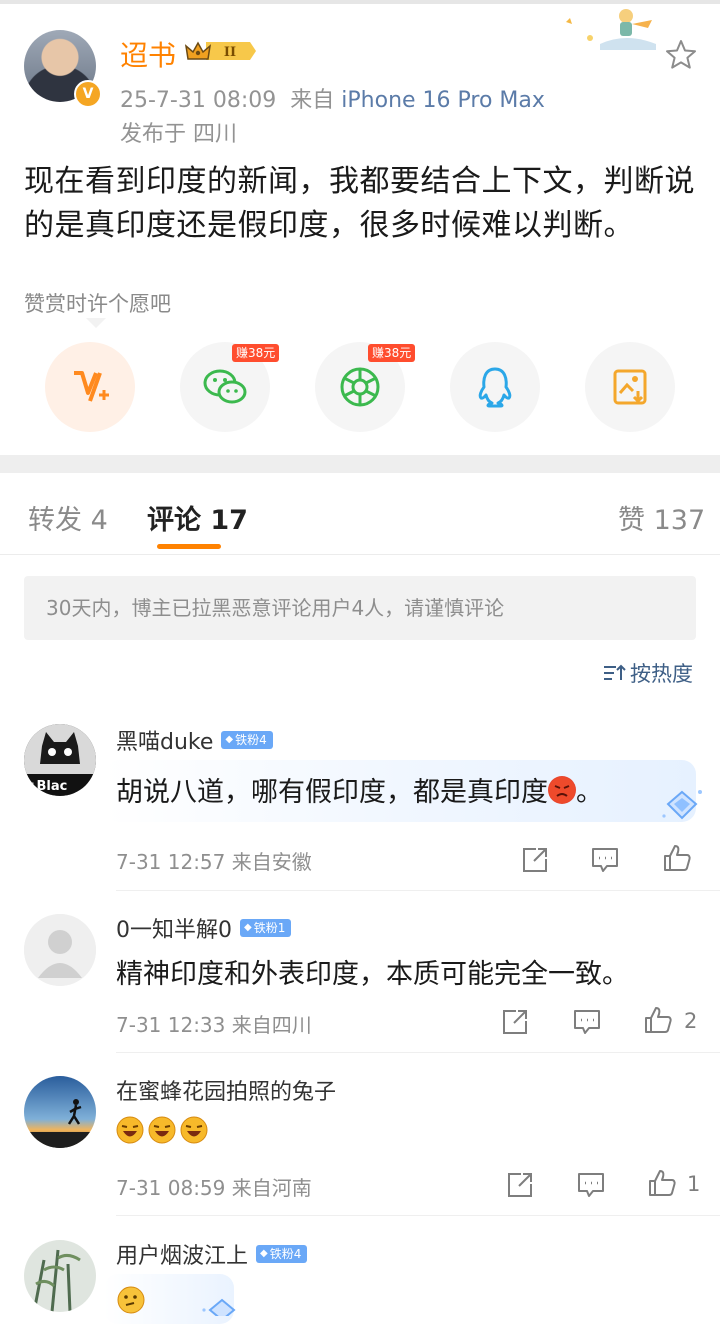 The image size is (720, 1324). I want to click on comment-meta: 7-31 08:59 来自河南, so click(214, 1188).